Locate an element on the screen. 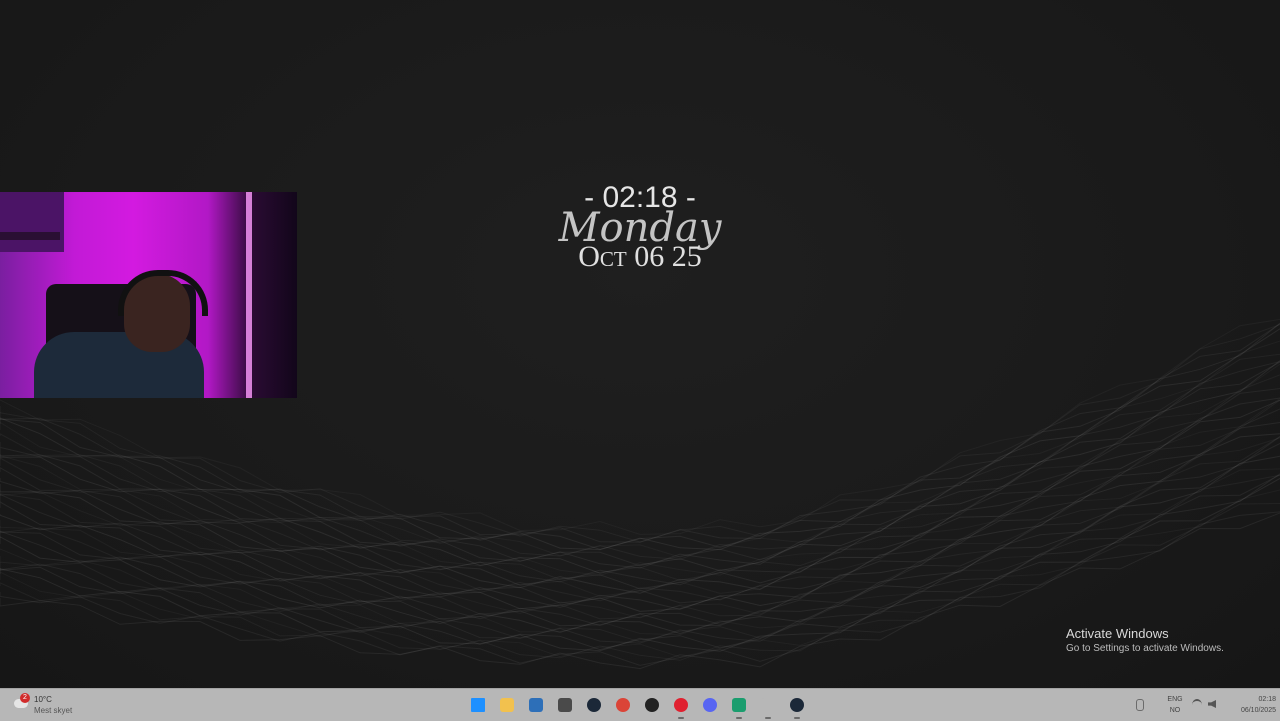 The height and width of the screenshot is (721, 1280). volume-icon is located at coordinates (1212, 704).